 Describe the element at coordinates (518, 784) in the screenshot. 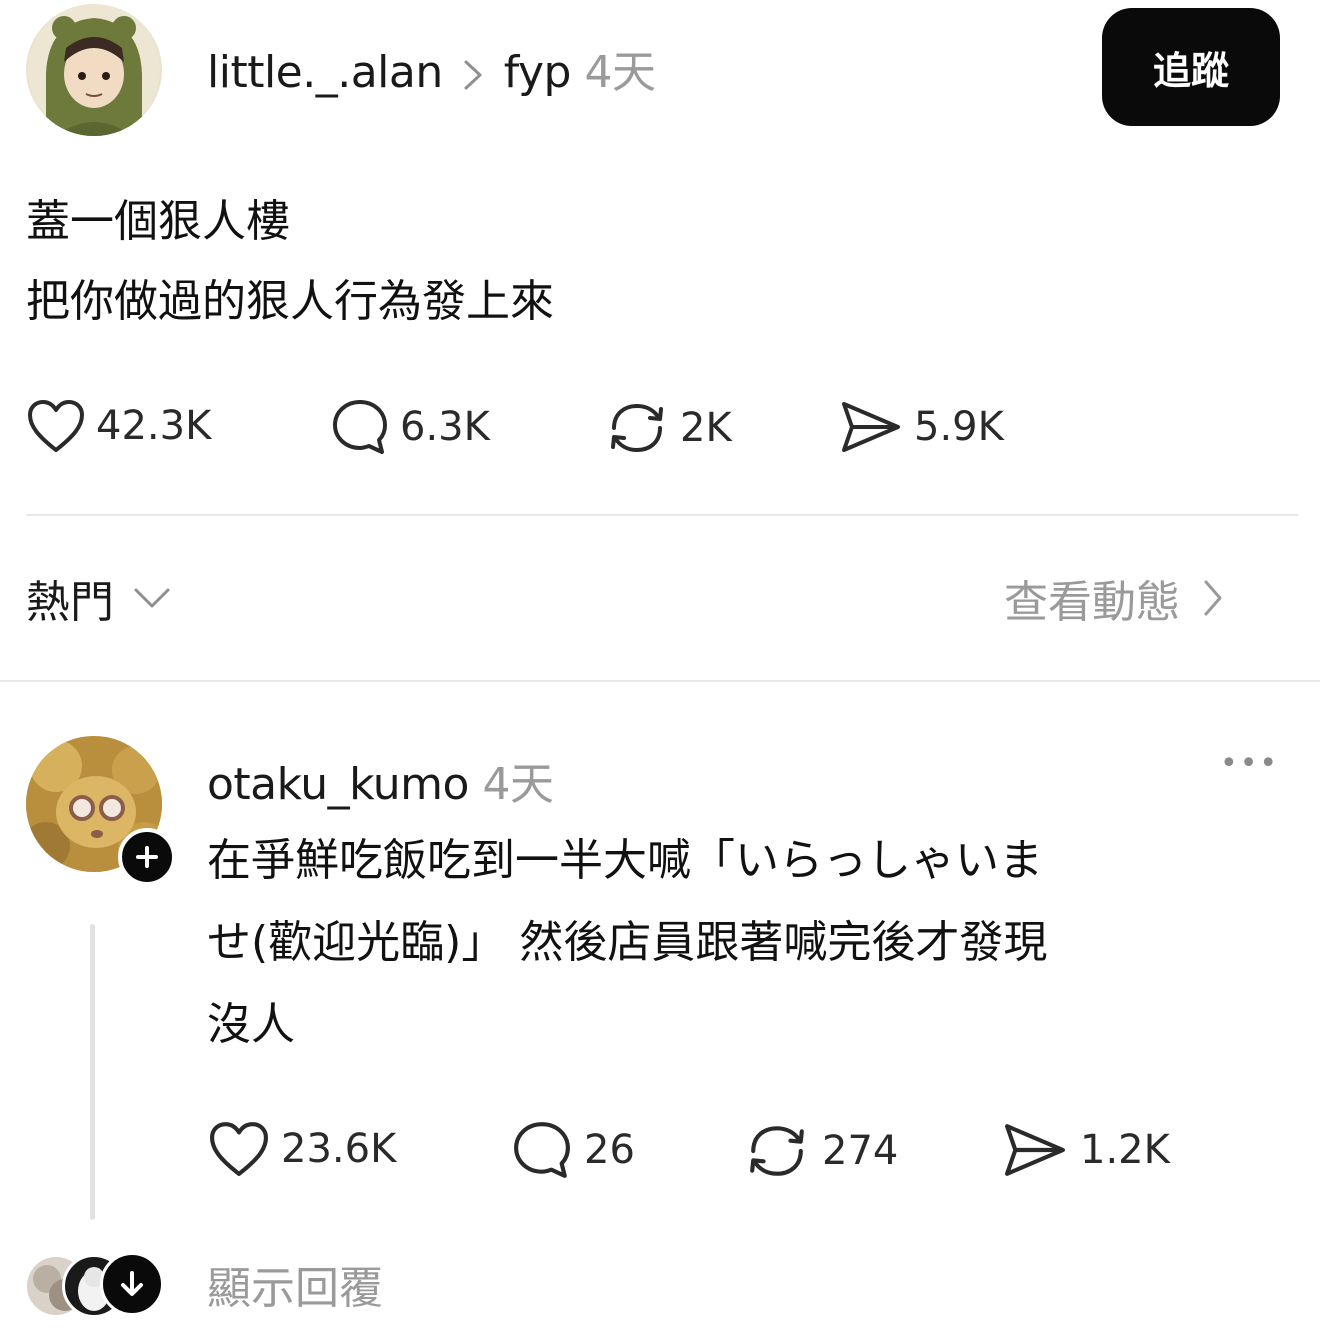

I see `reply-time: 4天` at that location.